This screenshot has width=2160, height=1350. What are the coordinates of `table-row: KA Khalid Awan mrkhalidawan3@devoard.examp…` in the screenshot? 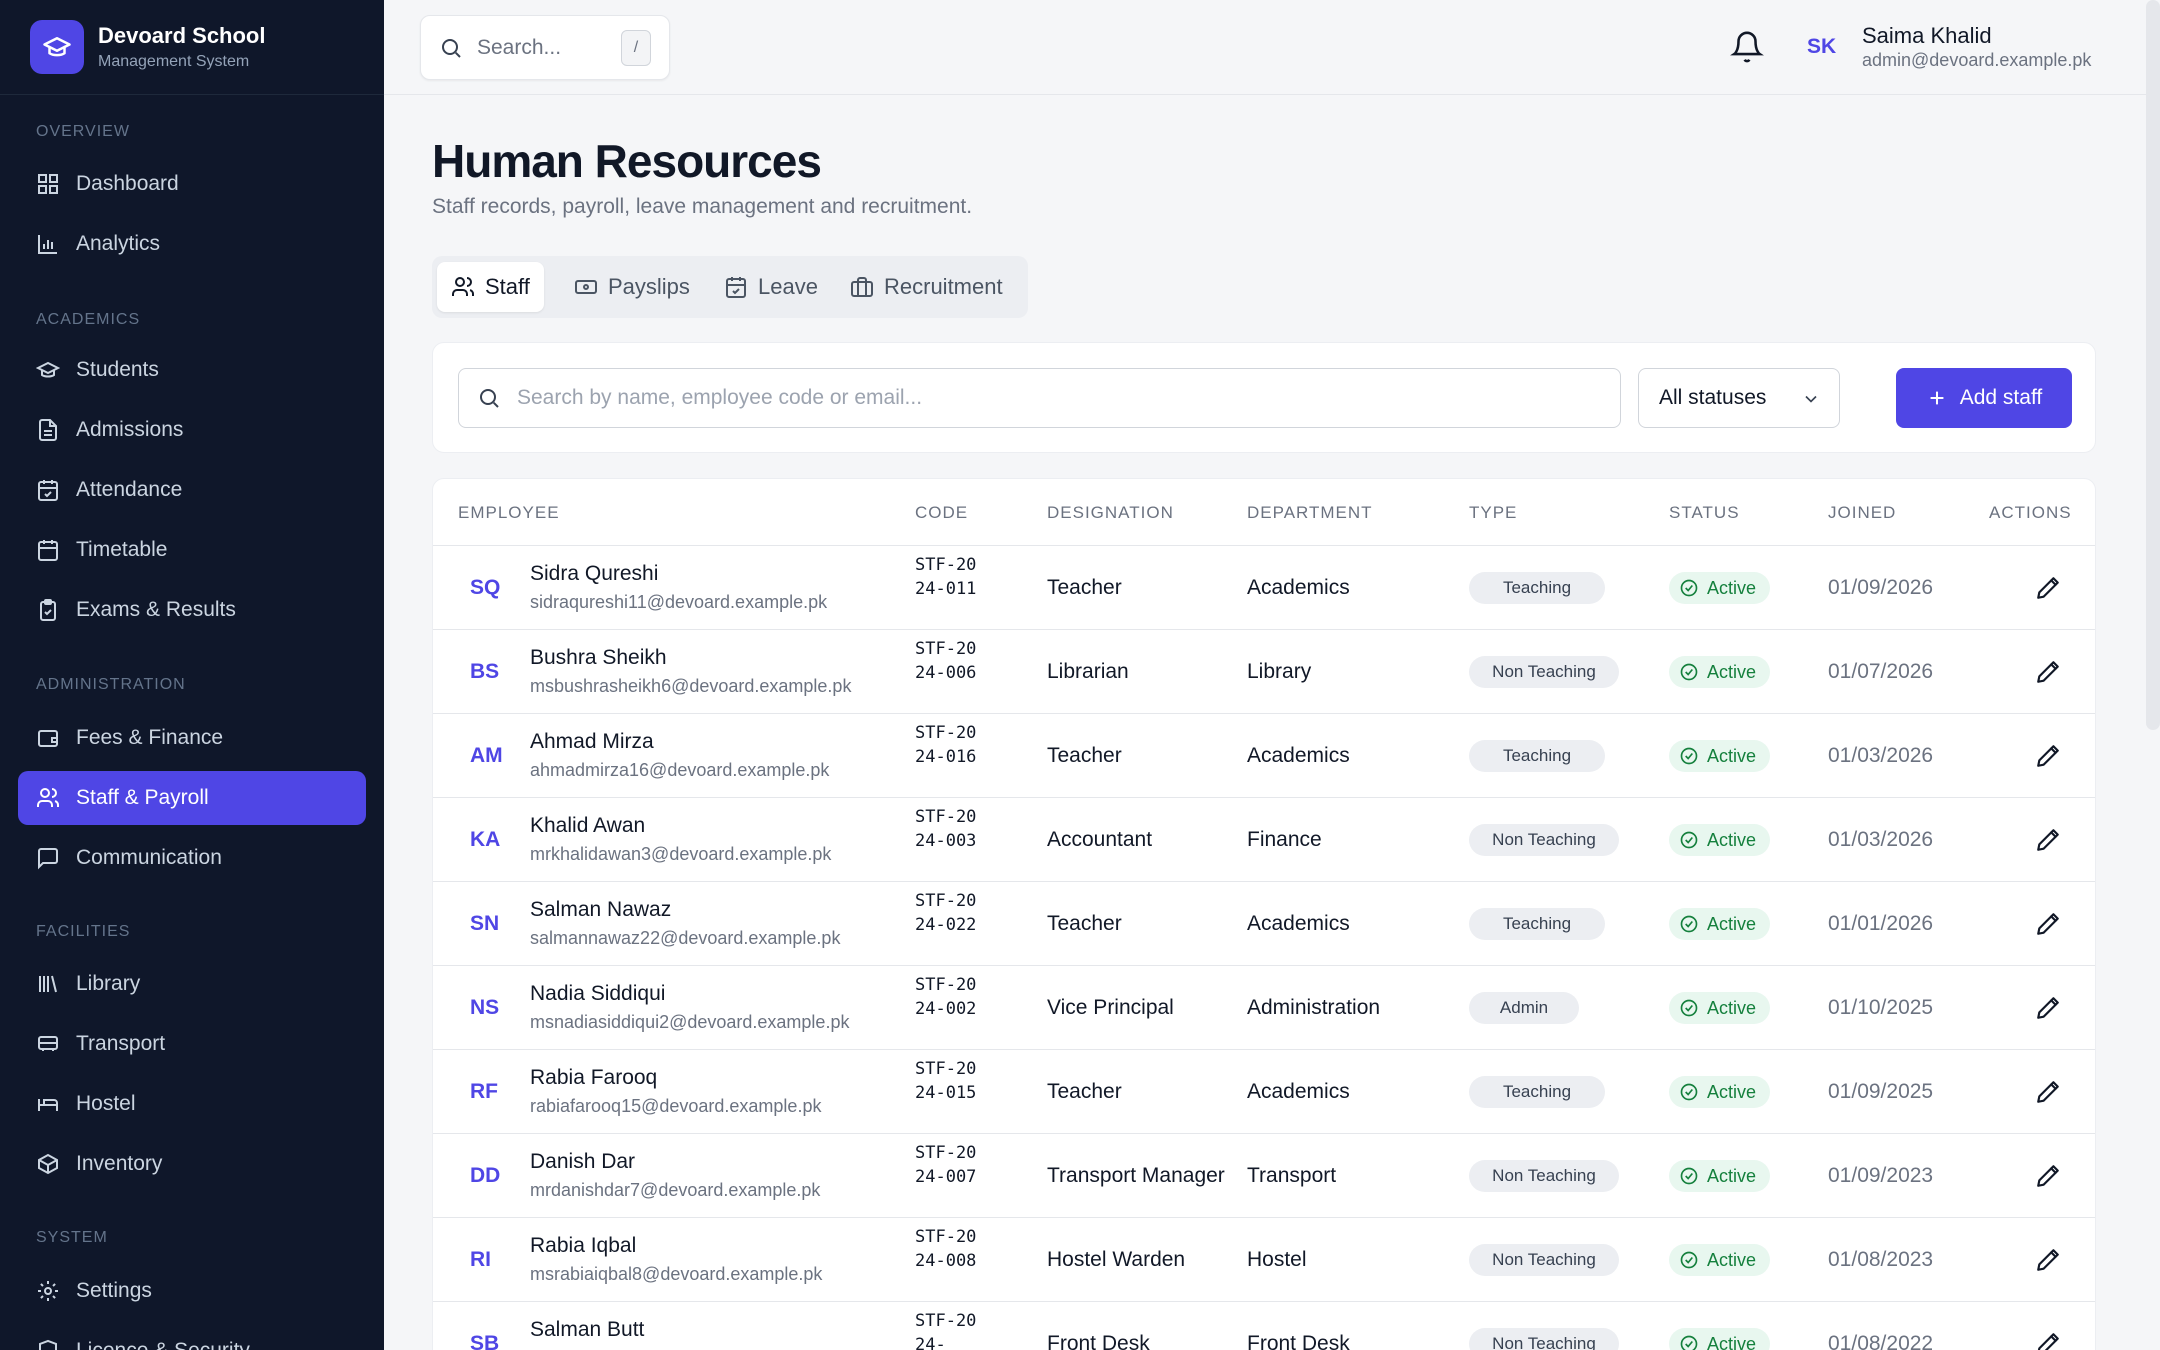 It's located at (1264, 839).